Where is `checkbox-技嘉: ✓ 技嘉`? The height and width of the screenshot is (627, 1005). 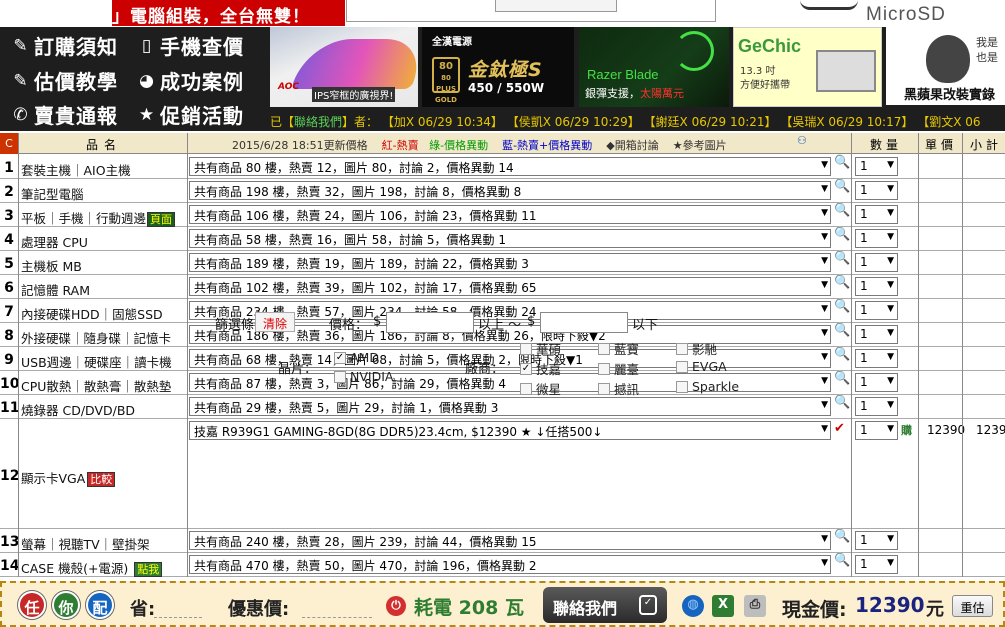
checkbox-技嘉: ✓ 技嘉 is located at coordinates (540, 368).